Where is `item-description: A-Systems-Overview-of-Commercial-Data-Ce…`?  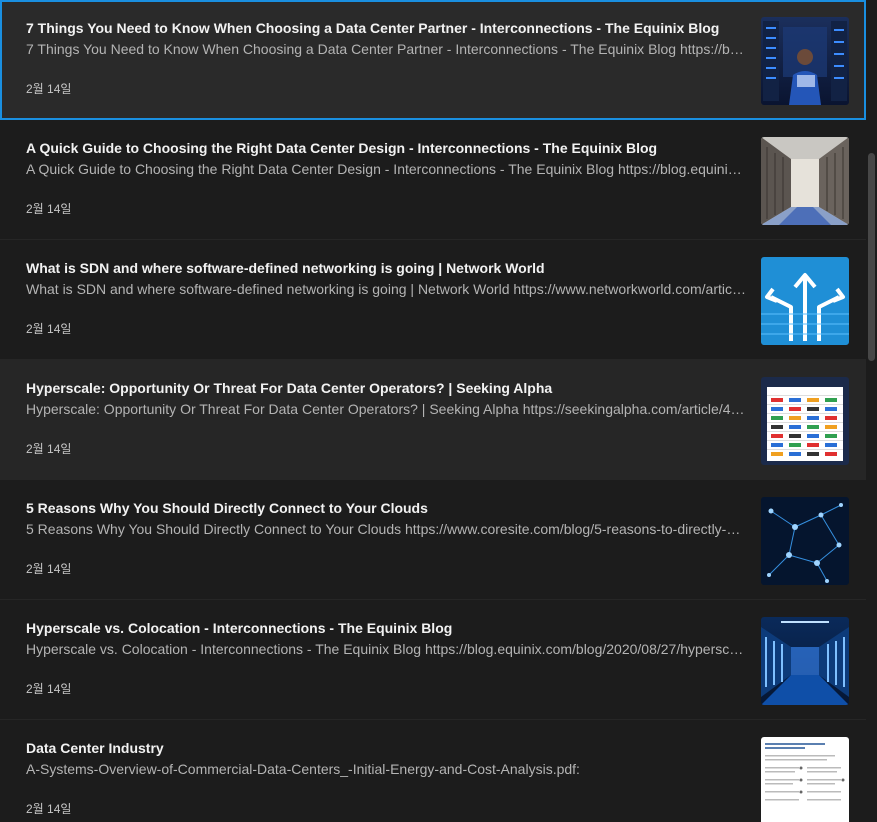 item-description: A-Systems-Overview-of-Commercial-Data-Ce… is located at coordinates (303, 769).